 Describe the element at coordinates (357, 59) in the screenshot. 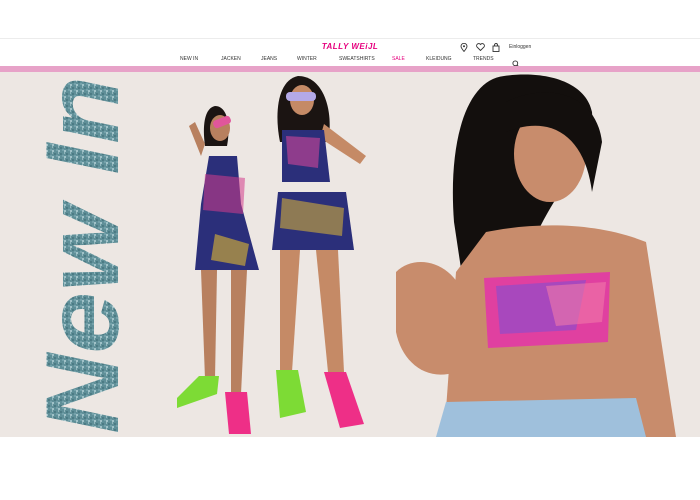

I see `nav-item-sweatshirts: SWEATSHIRTS` at that location.